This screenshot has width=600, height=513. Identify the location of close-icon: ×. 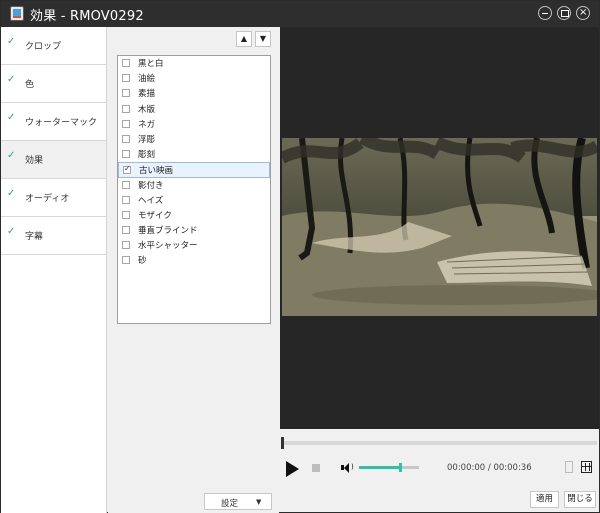
(583, 12).